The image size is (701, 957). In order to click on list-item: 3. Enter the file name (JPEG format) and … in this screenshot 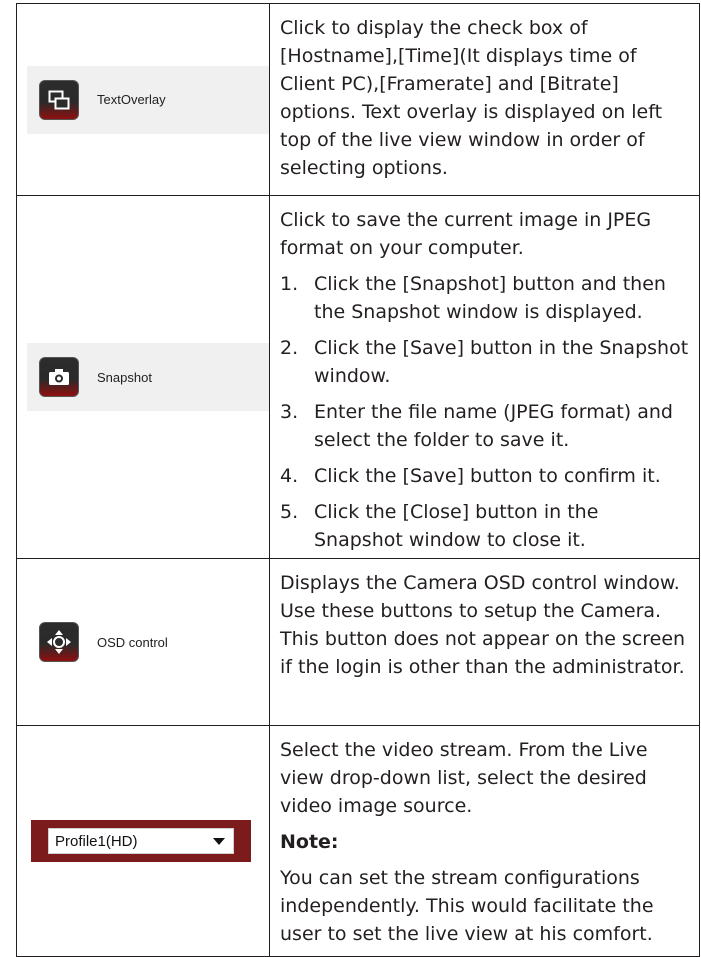, I will do `click(476, 426)`.